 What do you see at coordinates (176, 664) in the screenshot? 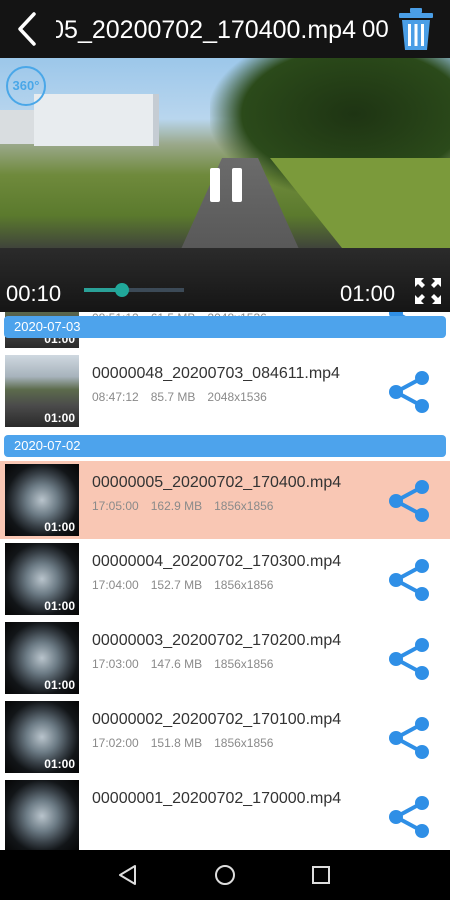
I see `video-size: 147.6 MB` at bounding box center [176, 664].